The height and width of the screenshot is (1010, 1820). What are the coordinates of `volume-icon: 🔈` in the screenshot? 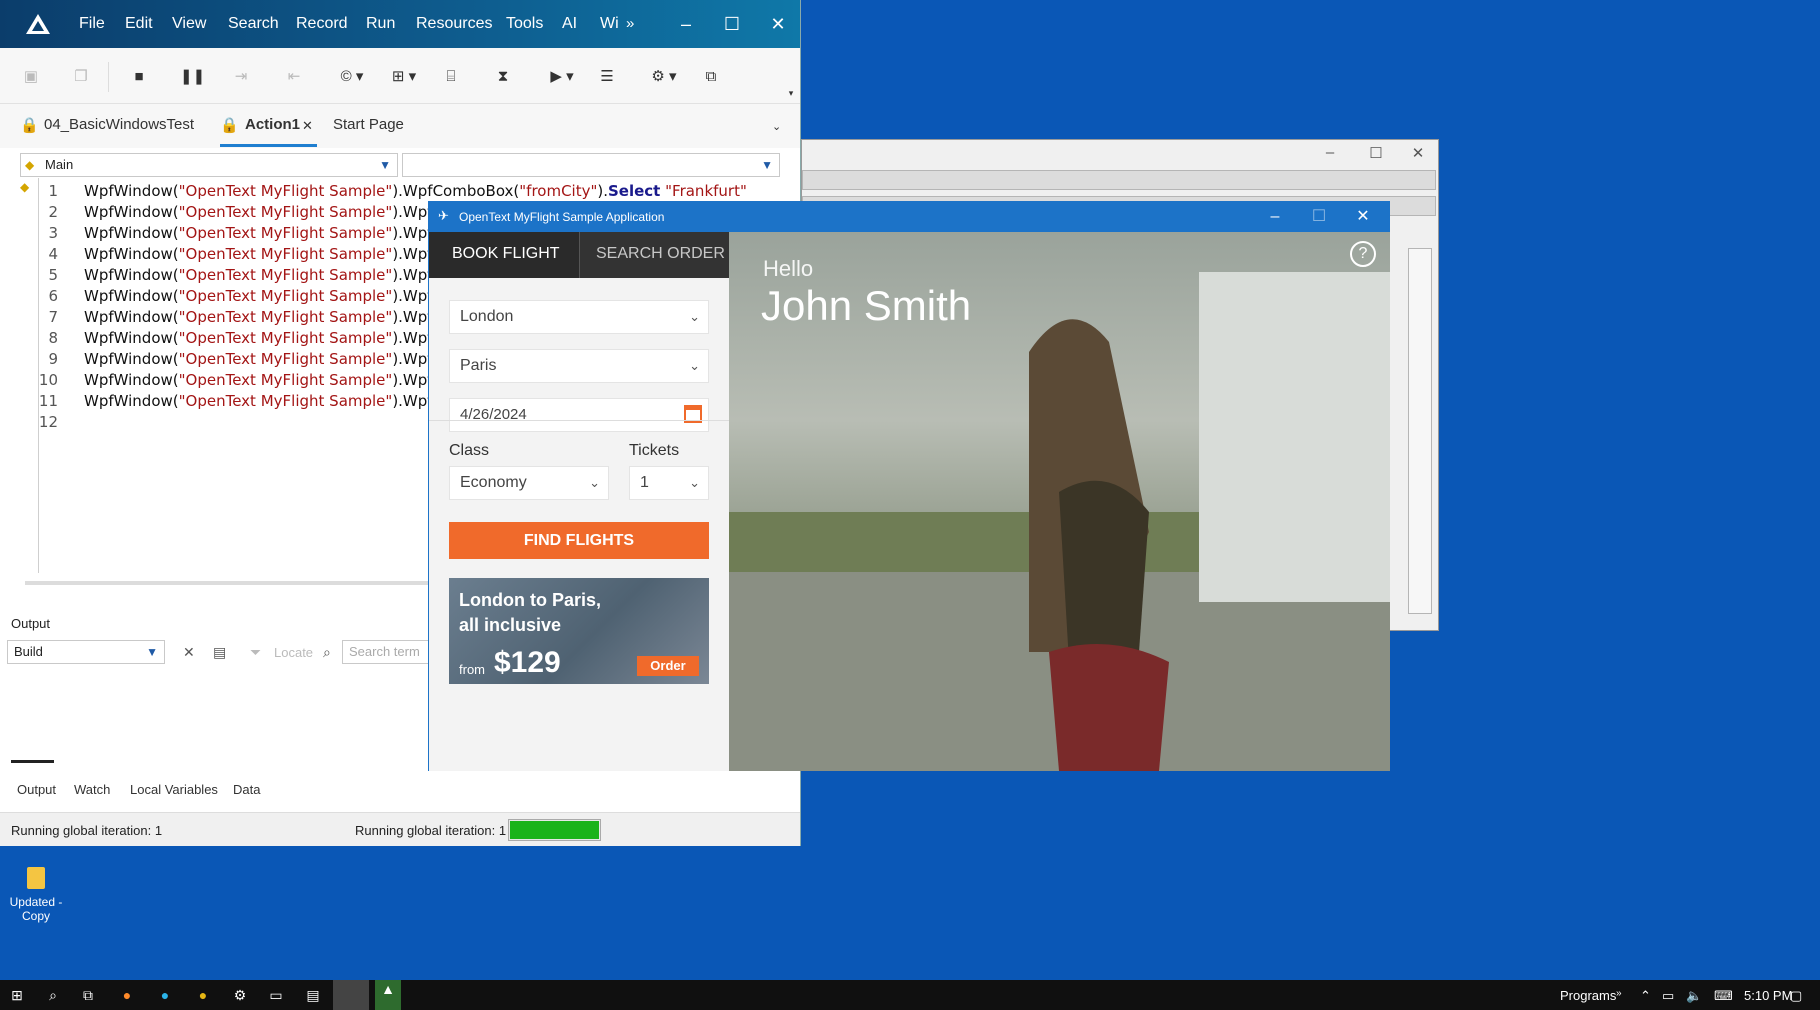 It's located at (1694, 996).